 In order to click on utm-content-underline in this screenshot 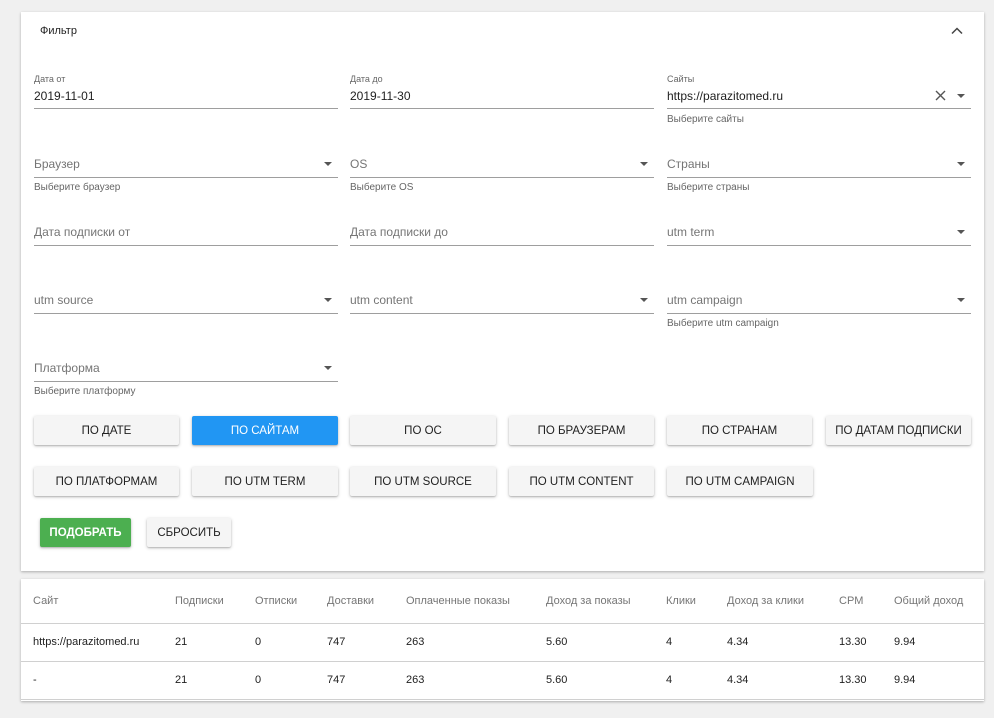, I will do `click(502, 313)`.